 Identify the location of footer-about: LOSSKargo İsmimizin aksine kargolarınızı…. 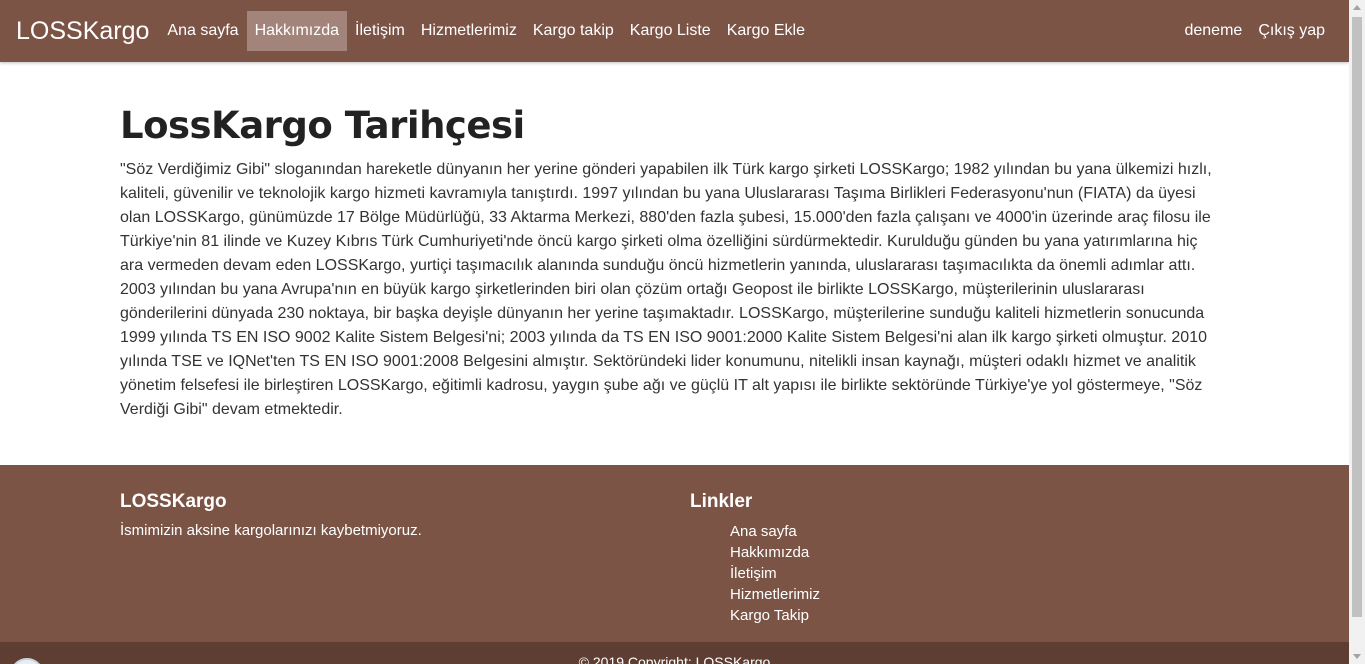
(390, 515).